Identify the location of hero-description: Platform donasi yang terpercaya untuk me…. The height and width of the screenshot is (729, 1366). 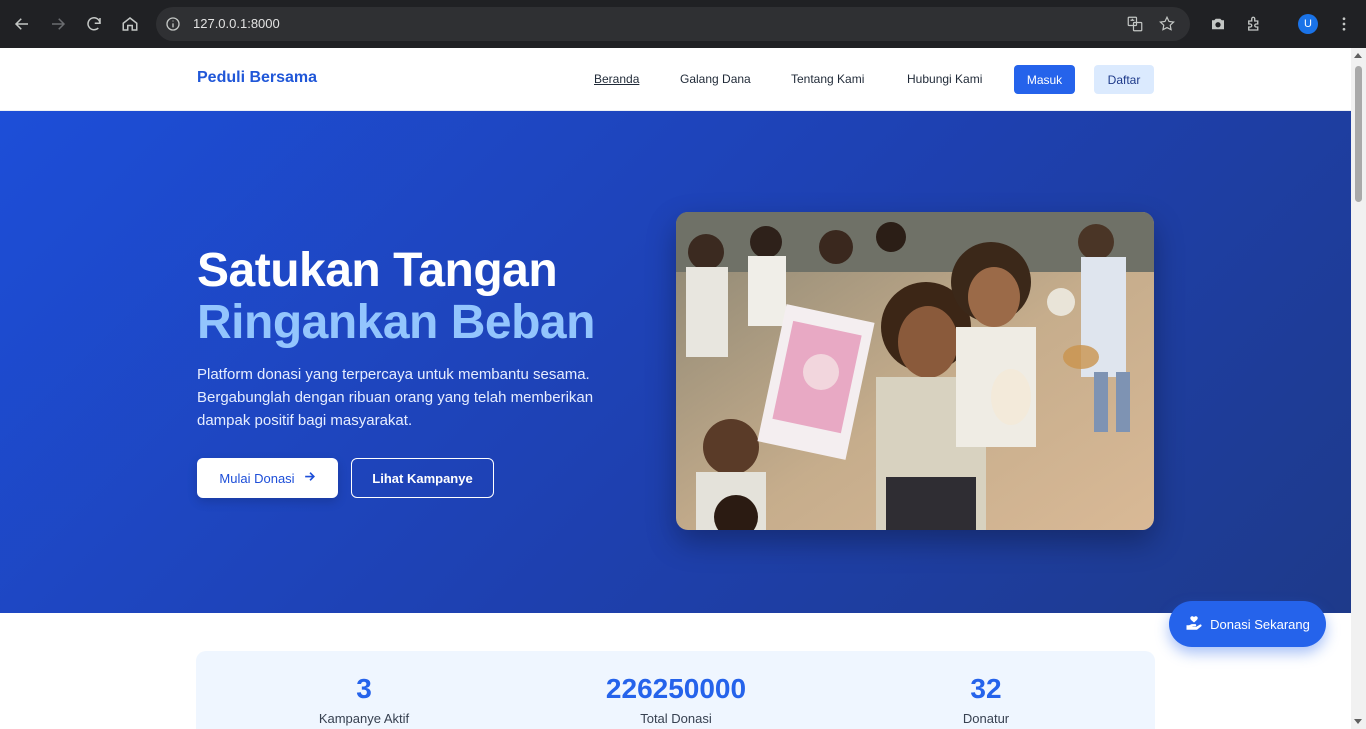
(395, 397).